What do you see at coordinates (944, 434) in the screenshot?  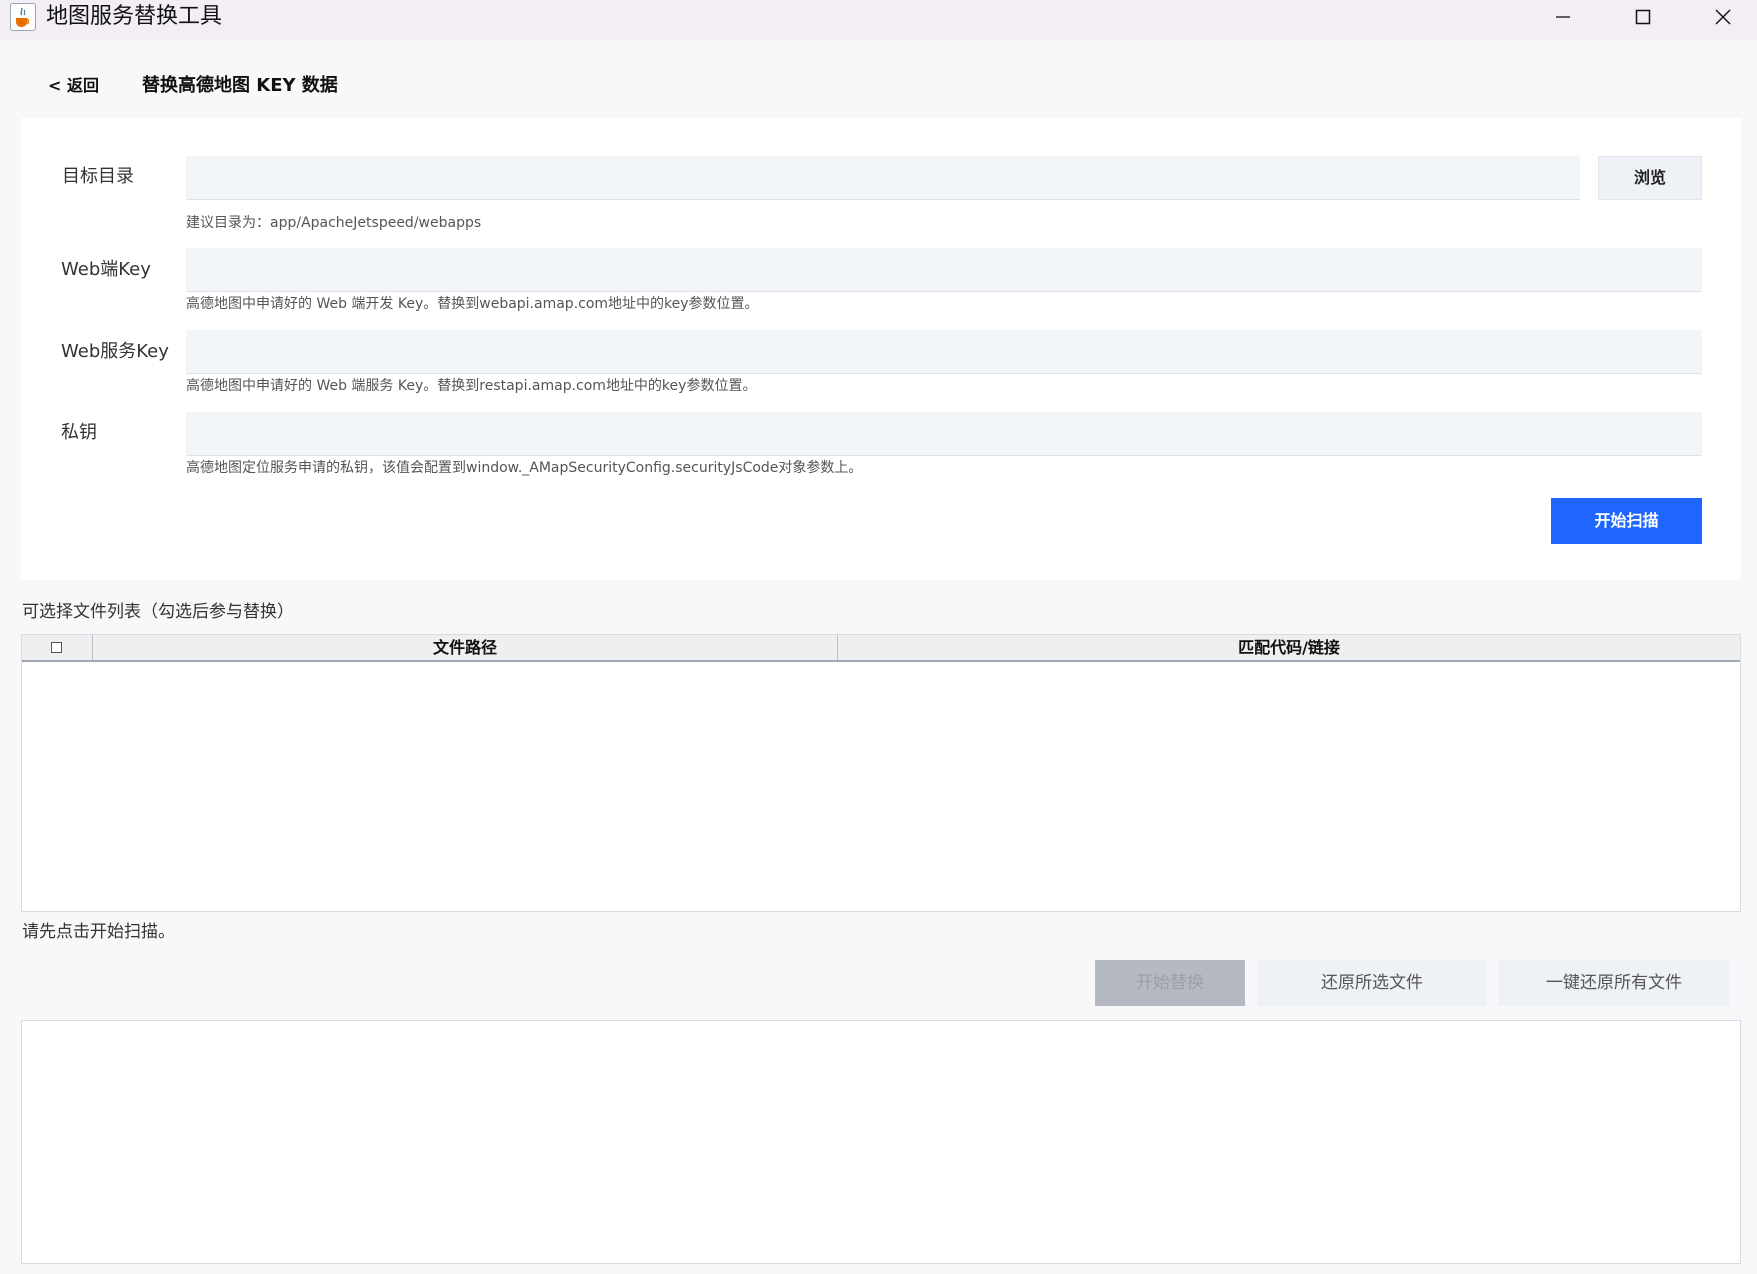 I see `private-key-input` at bounding box center [944, 434].